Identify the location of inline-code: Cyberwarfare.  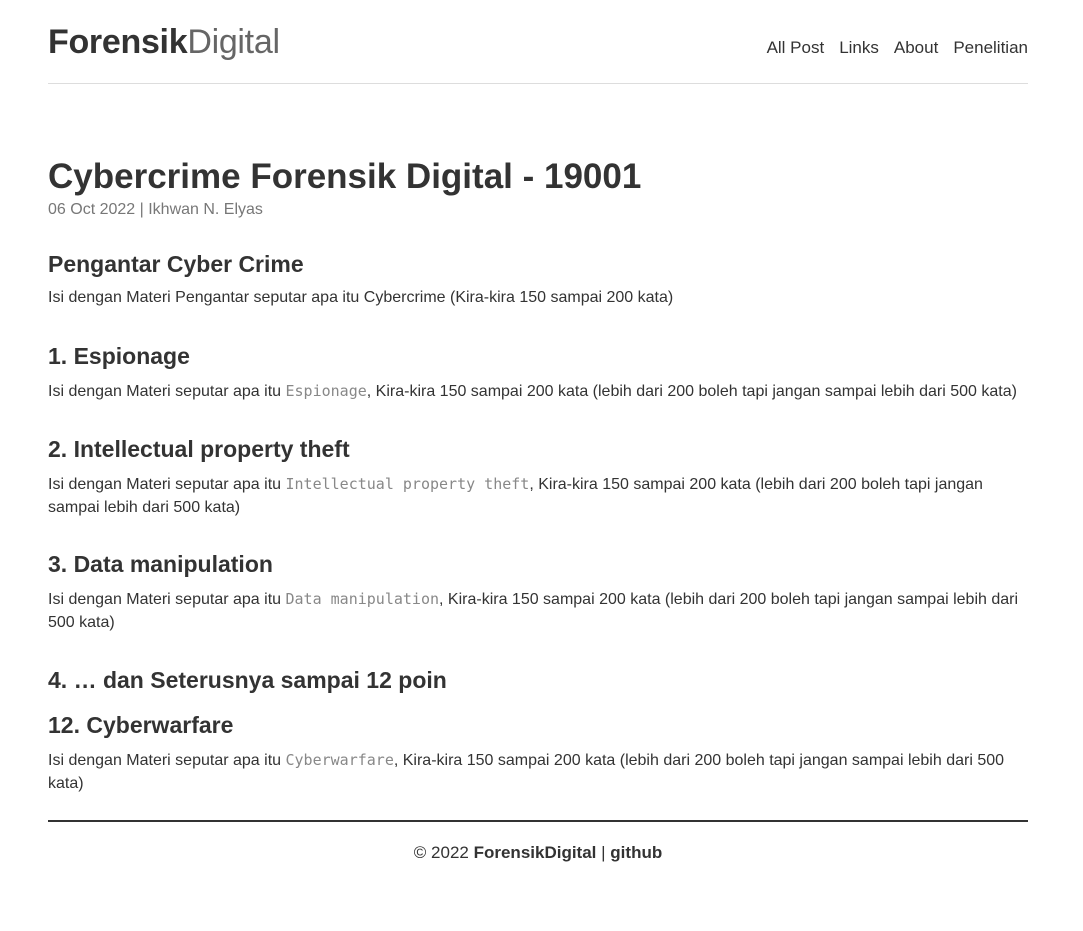
(339, 760).